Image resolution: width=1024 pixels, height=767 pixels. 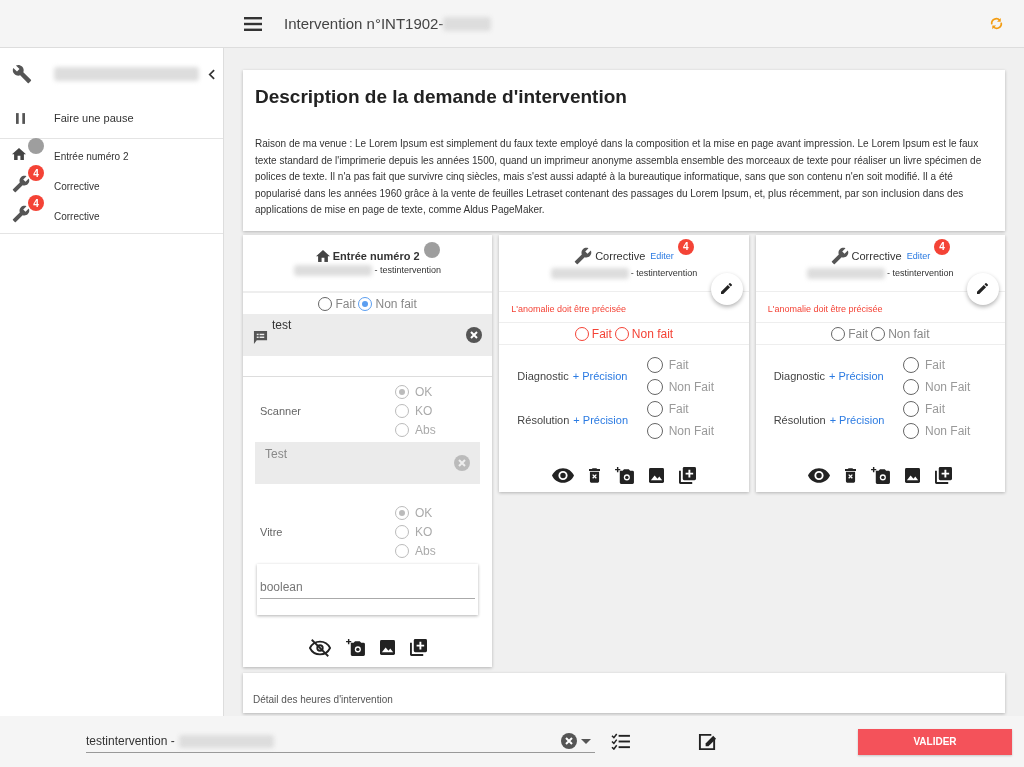 What do you see at coordinates (253, 23) in the screenshot?
I see `menu-icon` at bounding box center [253, 23].